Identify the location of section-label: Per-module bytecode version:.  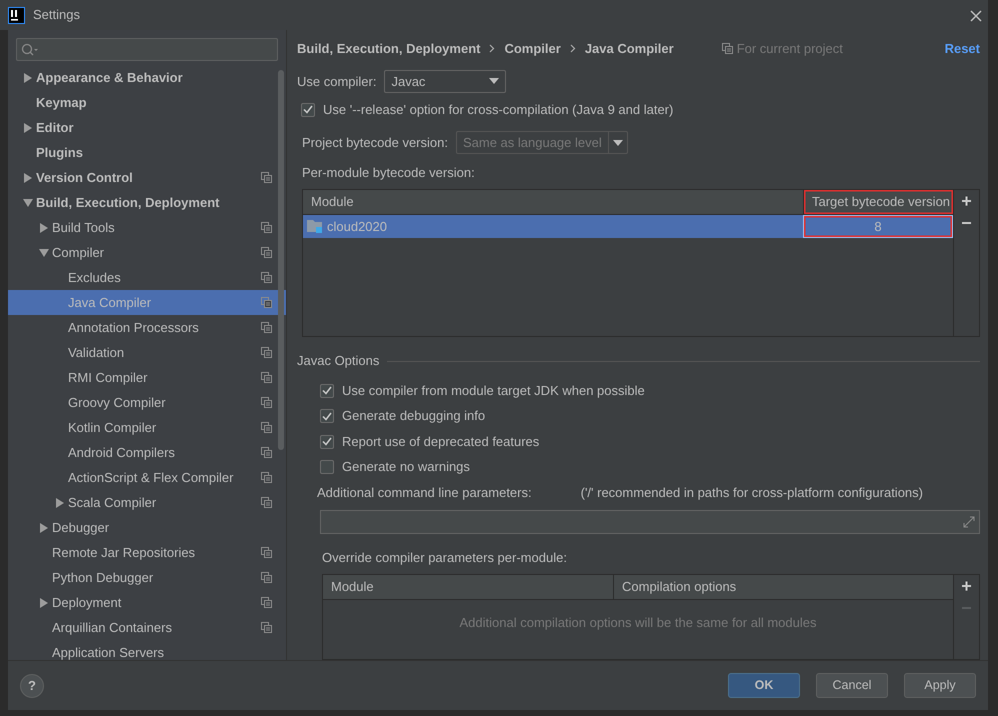
(389, 173).